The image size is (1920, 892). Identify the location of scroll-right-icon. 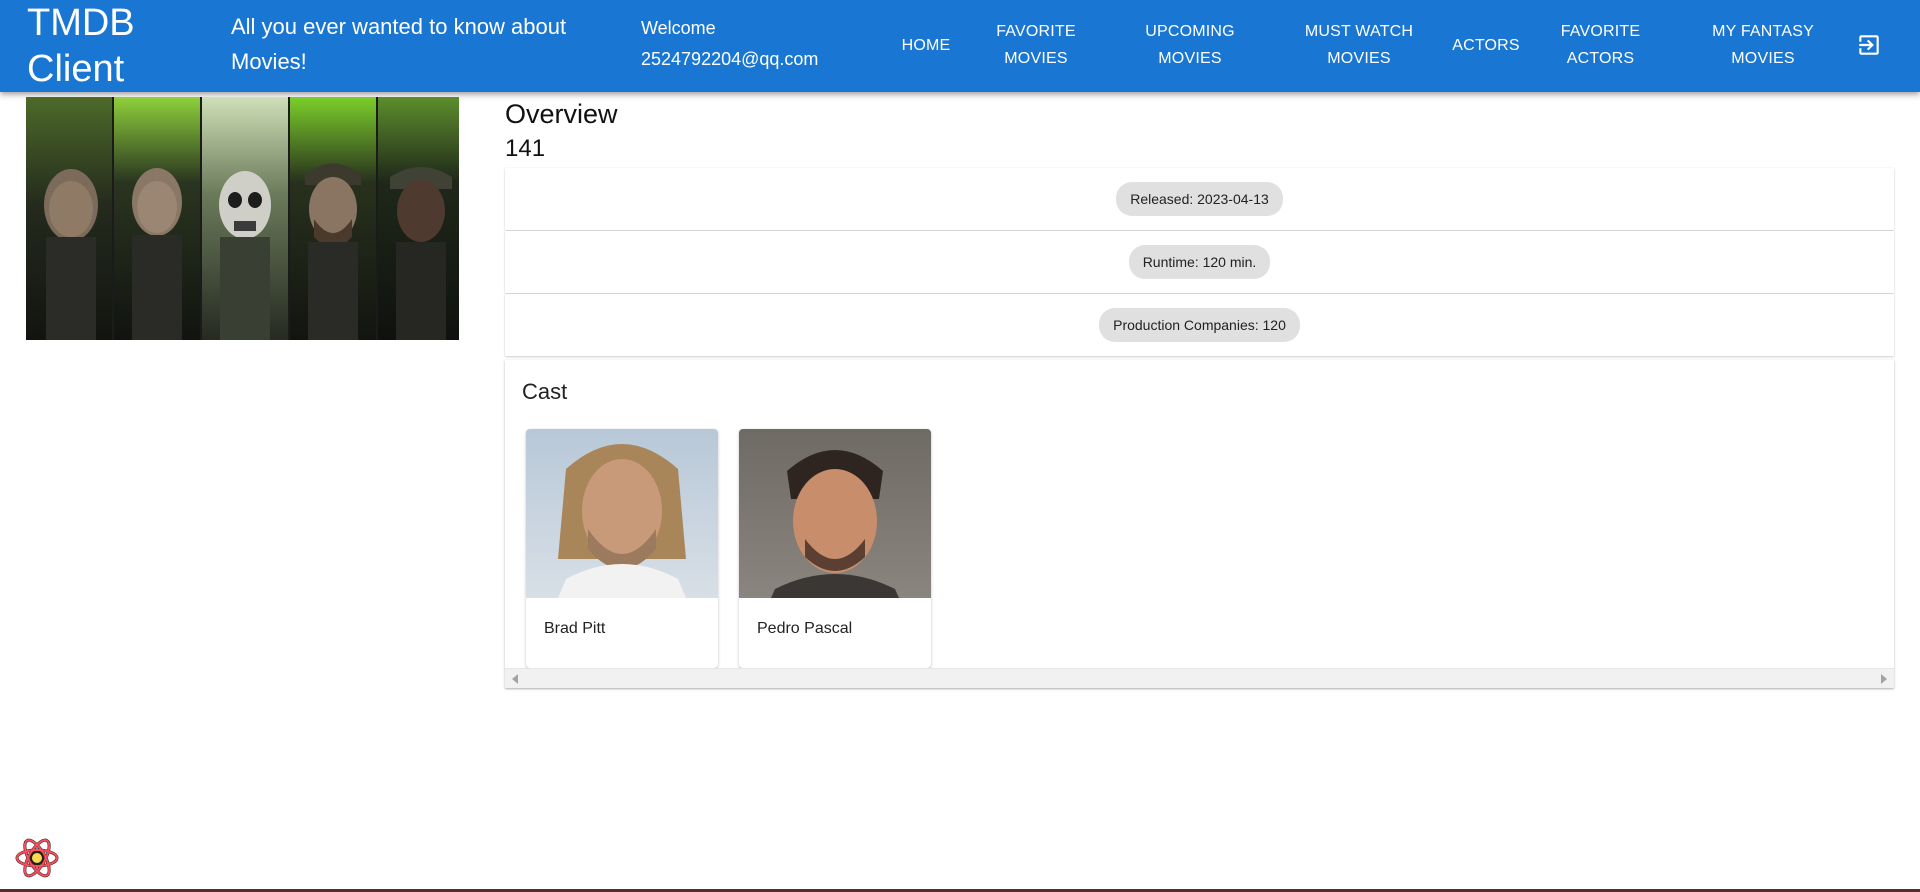
(1884, 679).